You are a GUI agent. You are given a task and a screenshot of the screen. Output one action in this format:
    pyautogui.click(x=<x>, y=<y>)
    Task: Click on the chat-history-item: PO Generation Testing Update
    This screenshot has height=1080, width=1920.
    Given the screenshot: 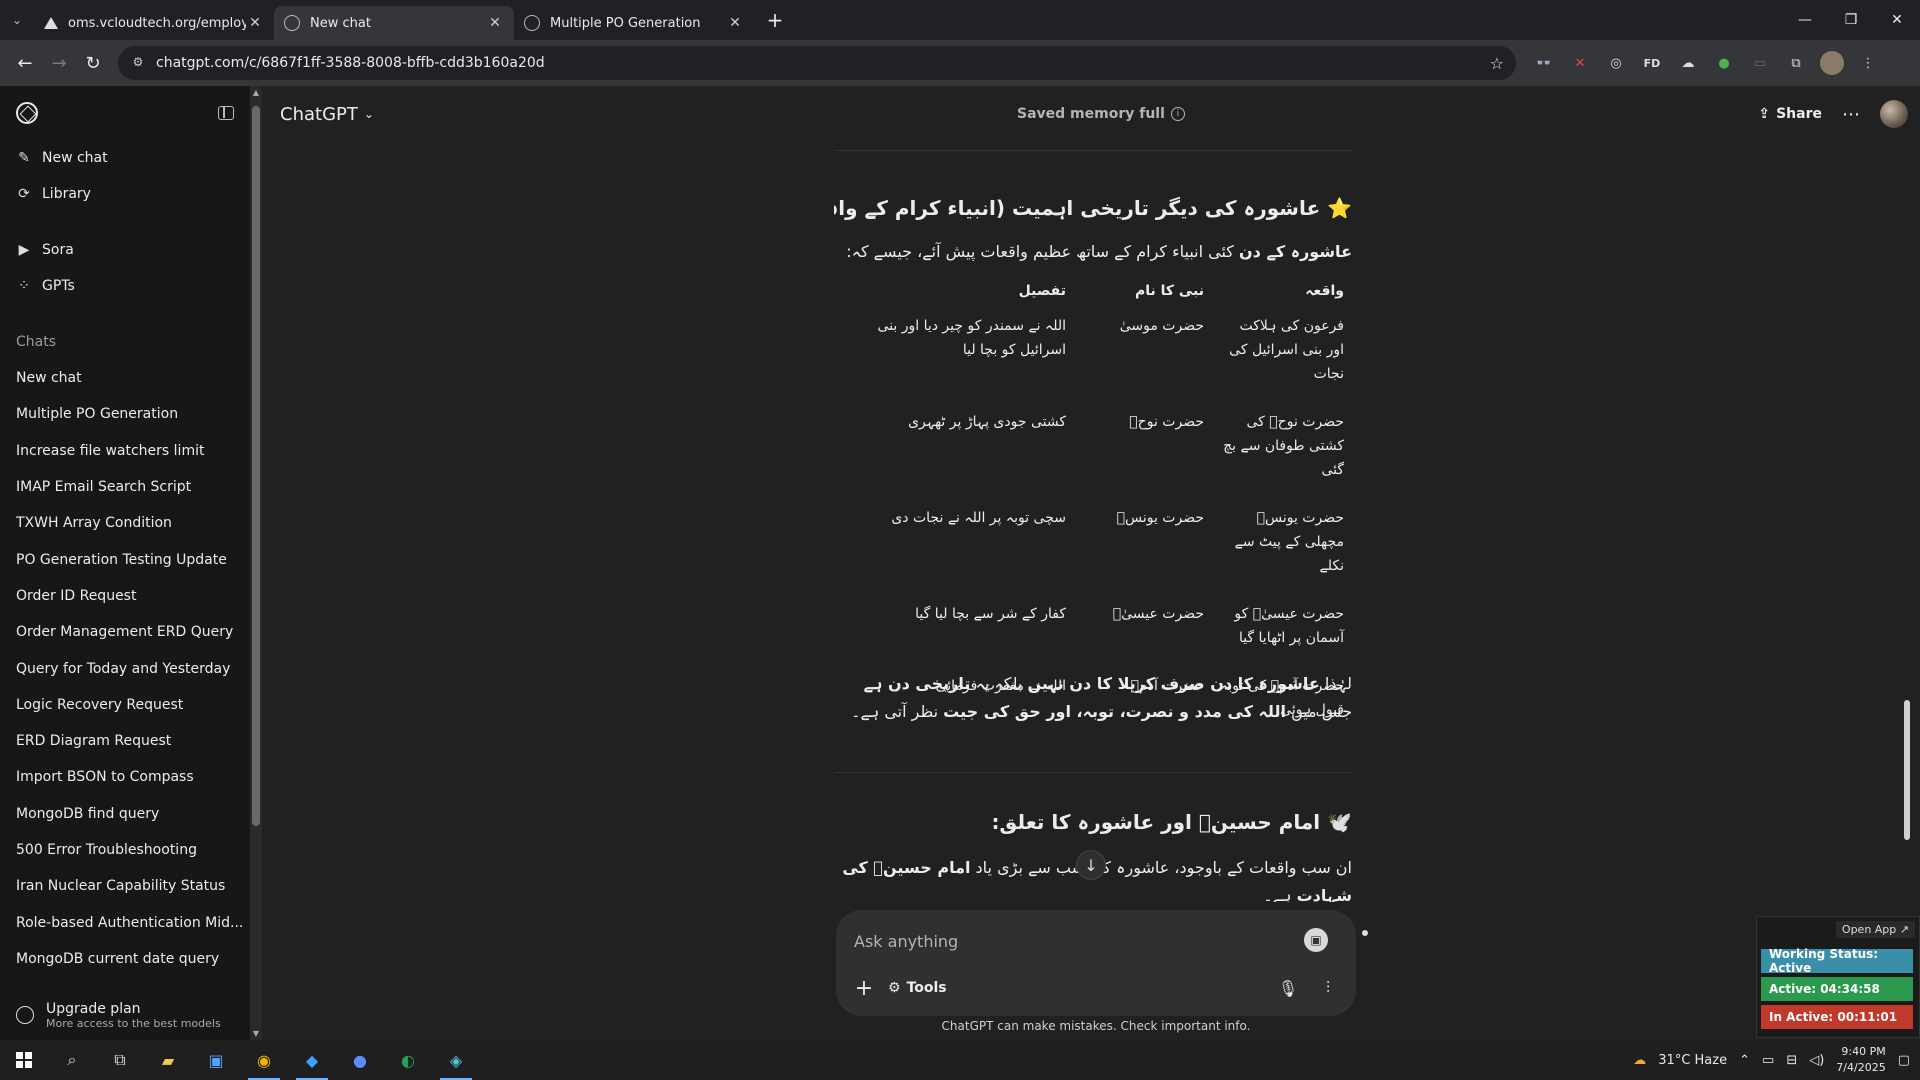 What is the action you would take?
    pyautogui.click(x=125, y=559)
    